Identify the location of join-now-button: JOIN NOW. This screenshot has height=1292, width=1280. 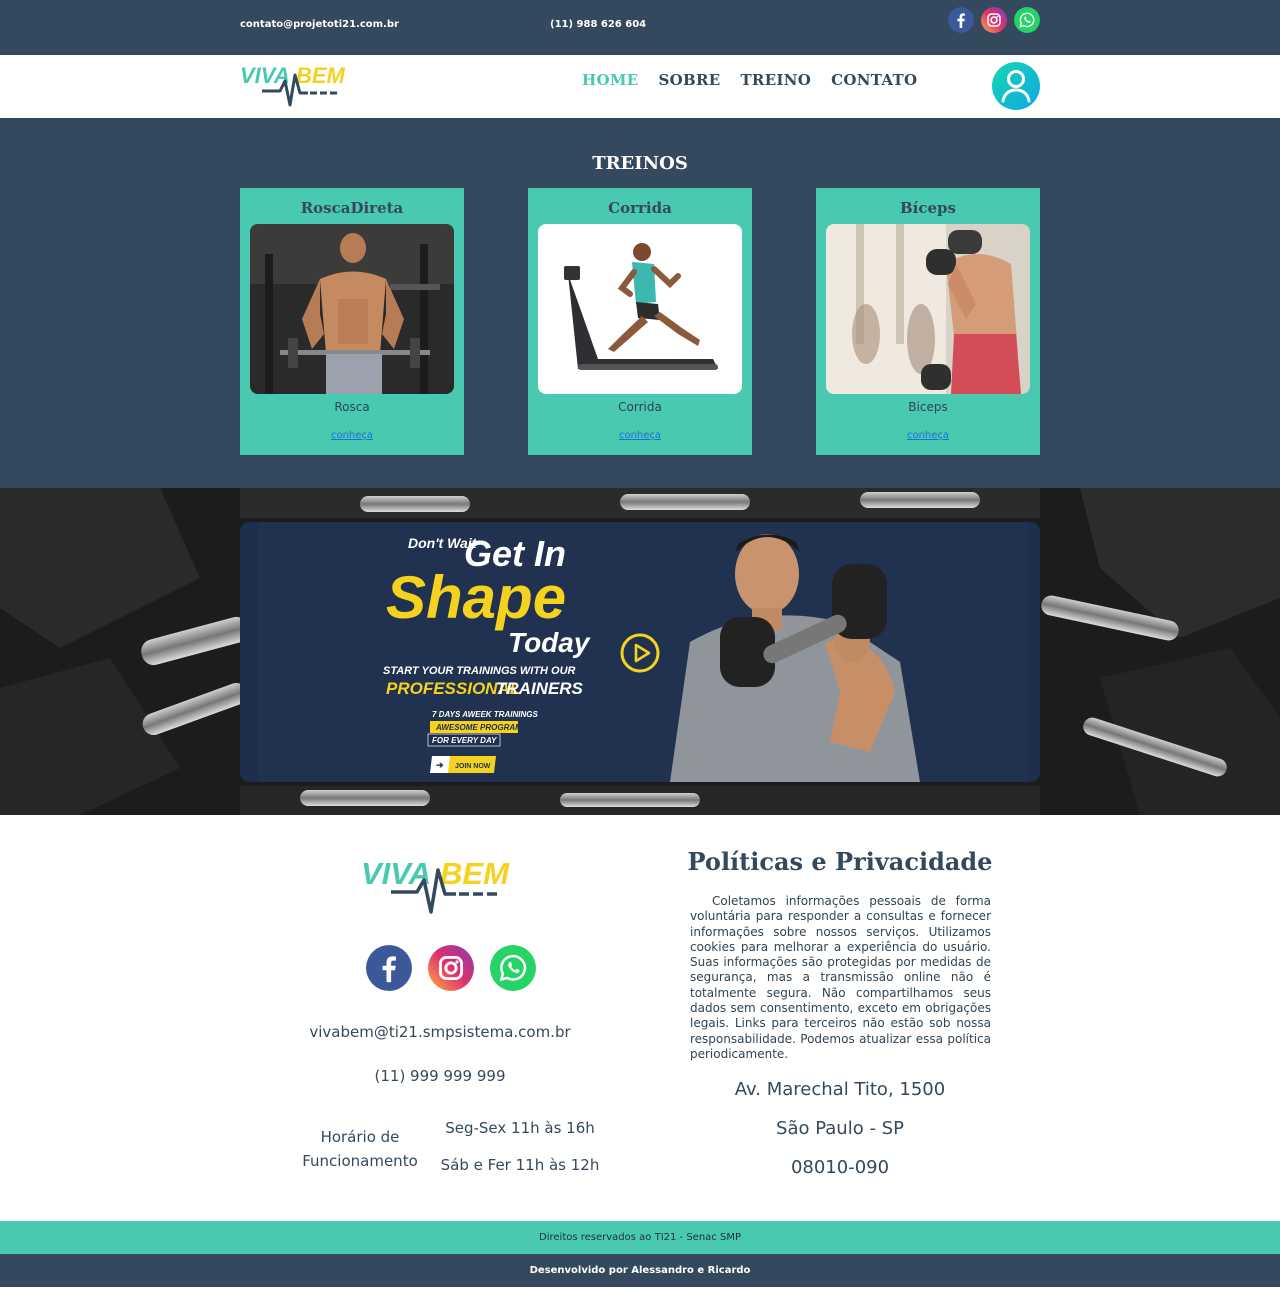
(473, 766).